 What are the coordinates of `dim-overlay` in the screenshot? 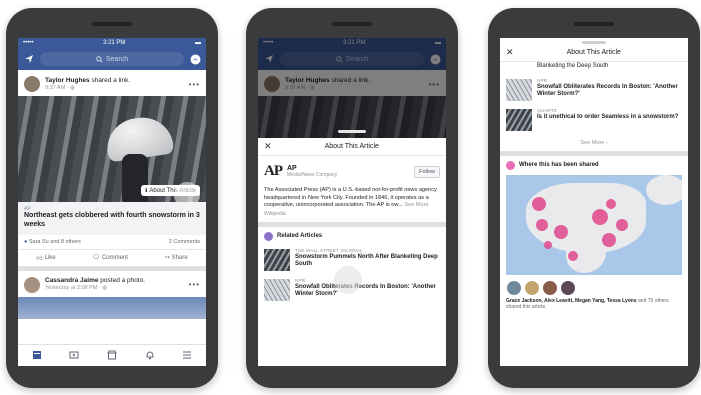 It's located at (352, 88).